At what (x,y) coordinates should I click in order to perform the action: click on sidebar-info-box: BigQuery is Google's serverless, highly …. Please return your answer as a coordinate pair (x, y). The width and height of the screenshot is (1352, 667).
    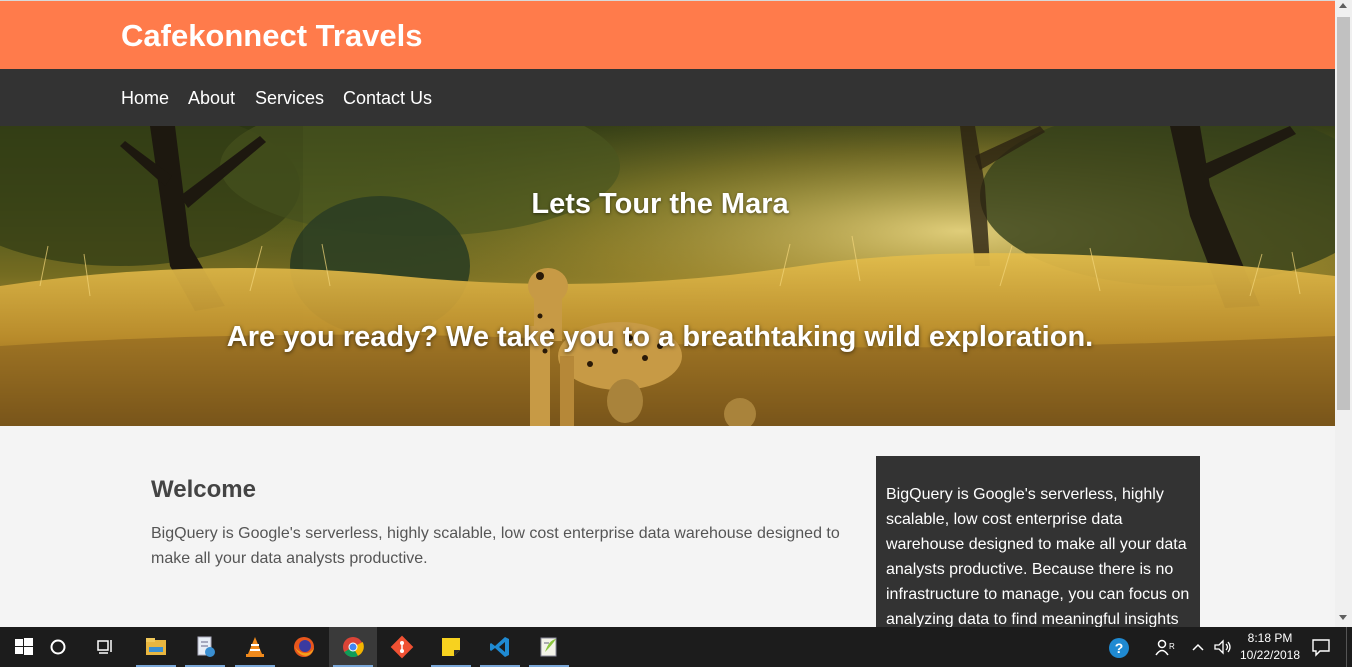
    Looking at the image, I should click on (1038, 541).